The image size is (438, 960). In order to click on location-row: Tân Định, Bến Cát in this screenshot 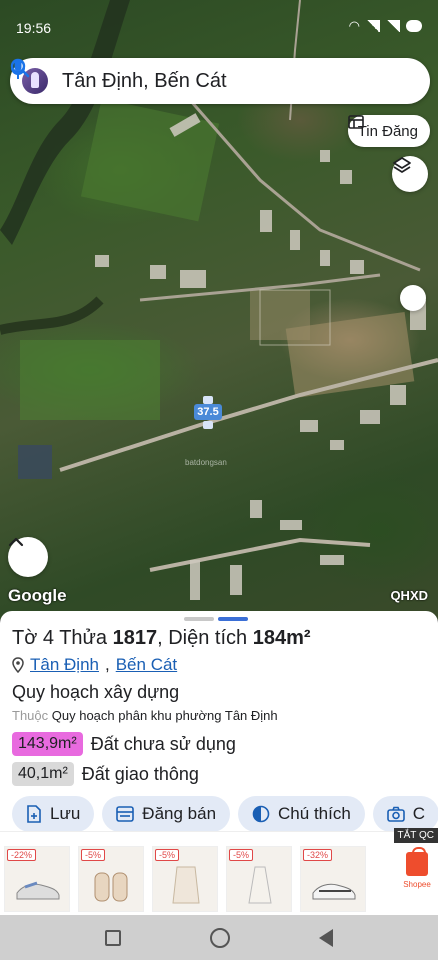, I will do `click(94, 665)`.